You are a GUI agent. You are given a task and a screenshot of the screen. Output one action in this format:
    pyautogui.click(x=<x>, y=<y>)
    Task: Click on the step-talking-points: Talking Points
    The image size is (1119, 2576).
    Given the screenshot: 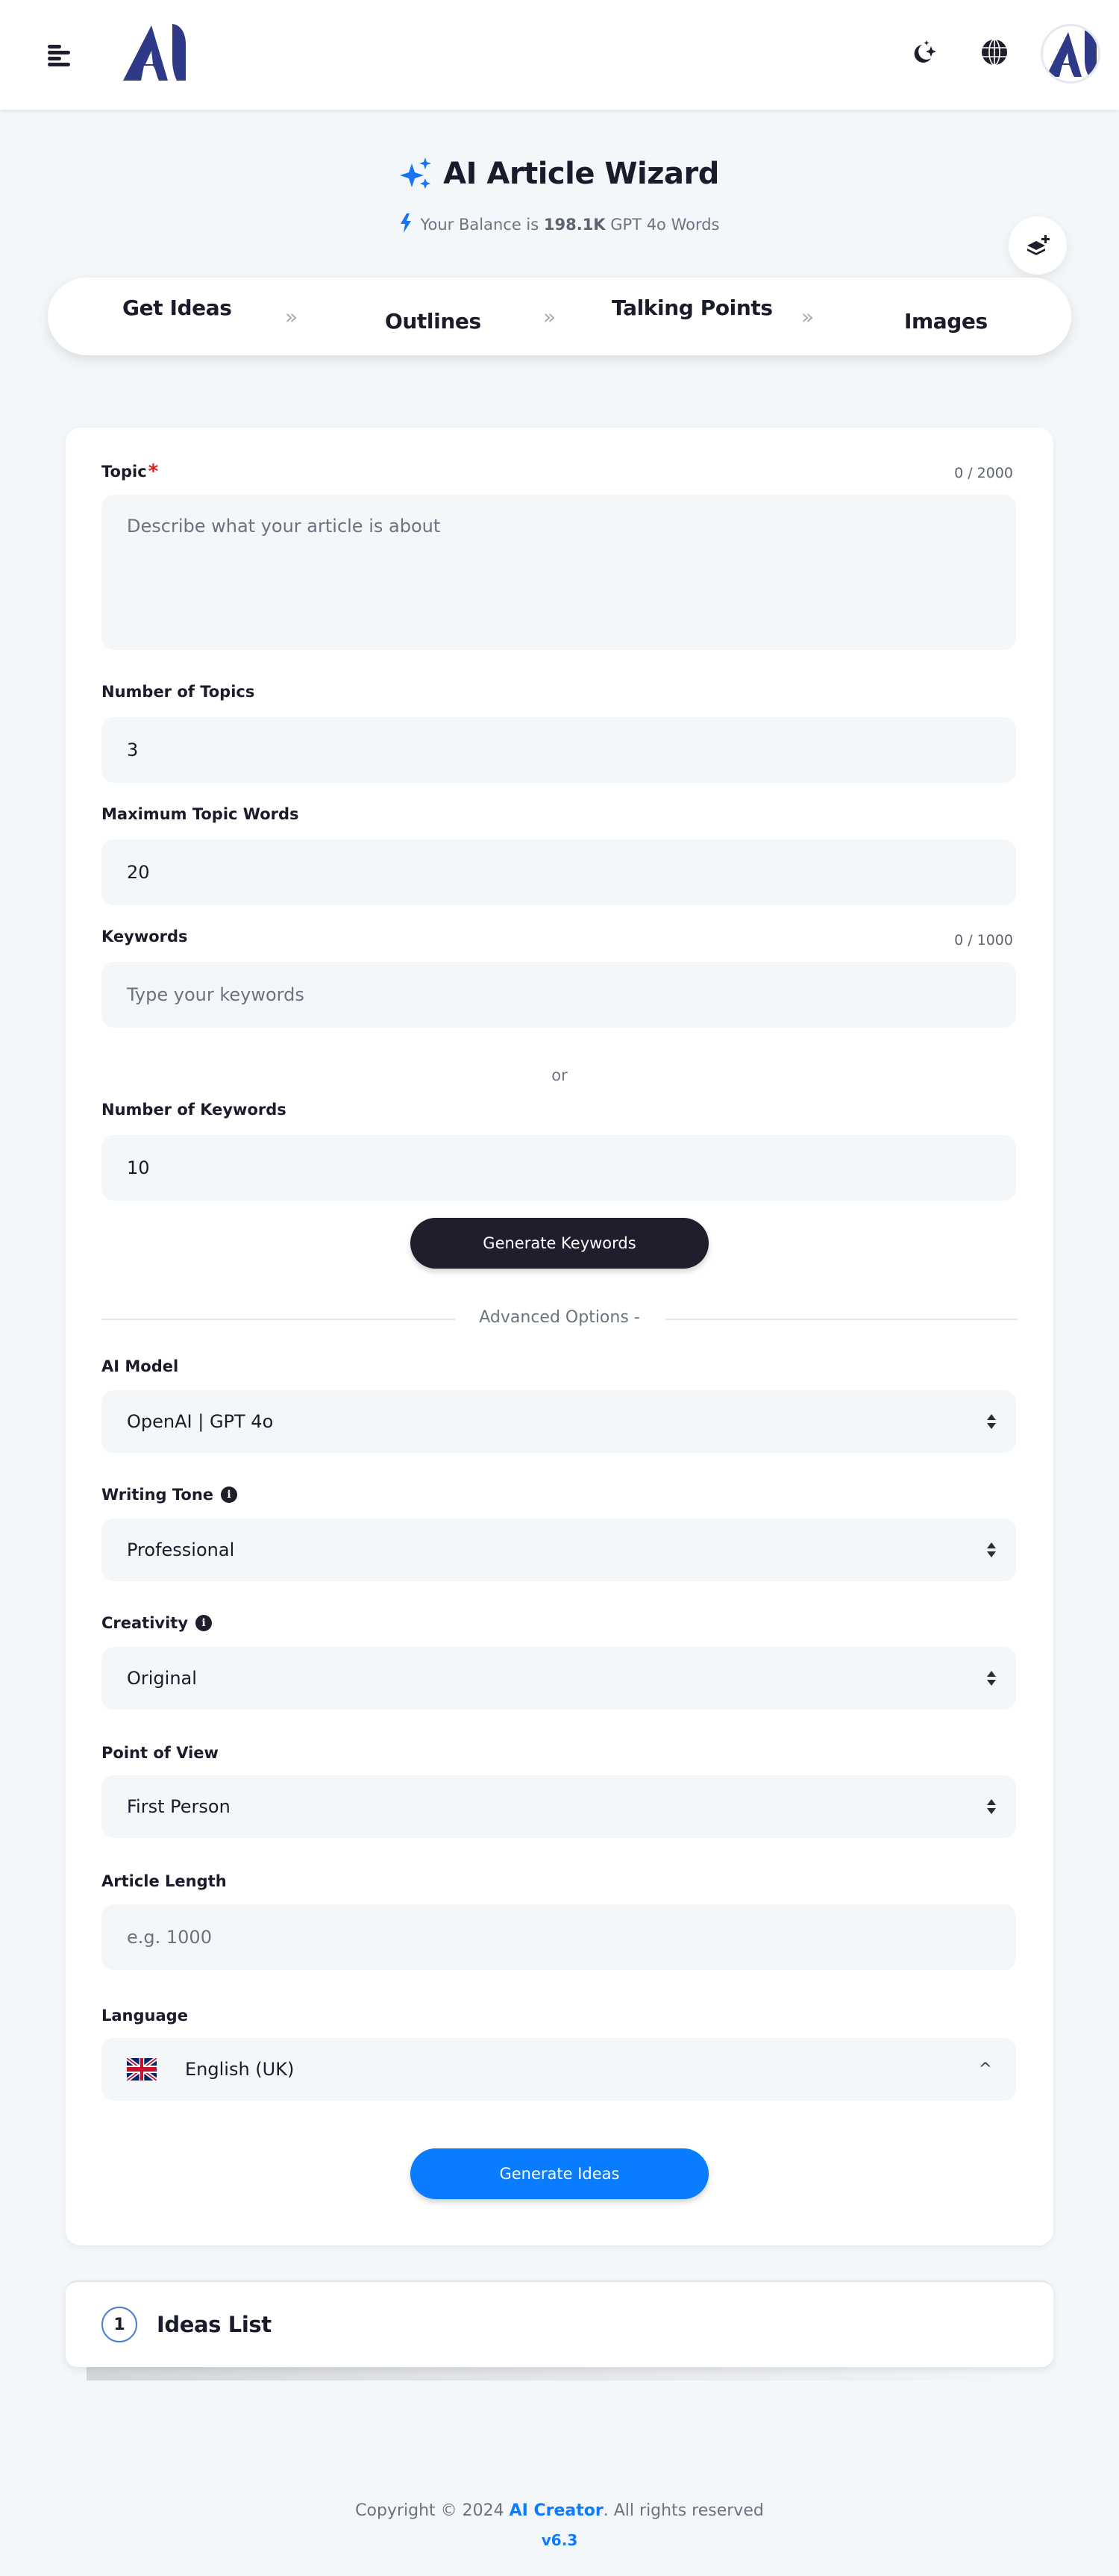 What is the action you would take?
    pyautogui.click(x=692, y=308)
    